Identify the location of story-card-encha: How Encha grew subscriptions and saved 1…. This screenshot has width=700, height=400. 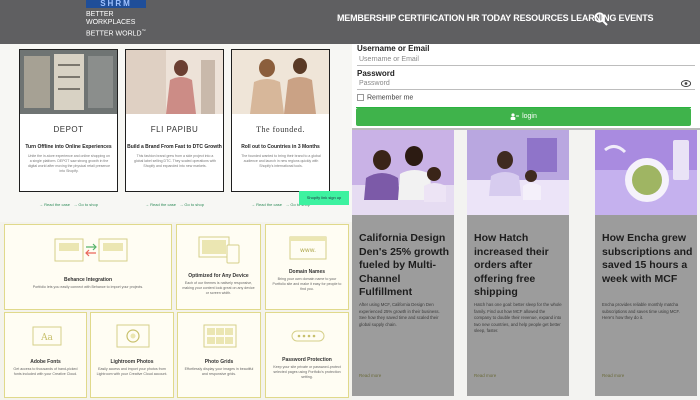
(646, 263).